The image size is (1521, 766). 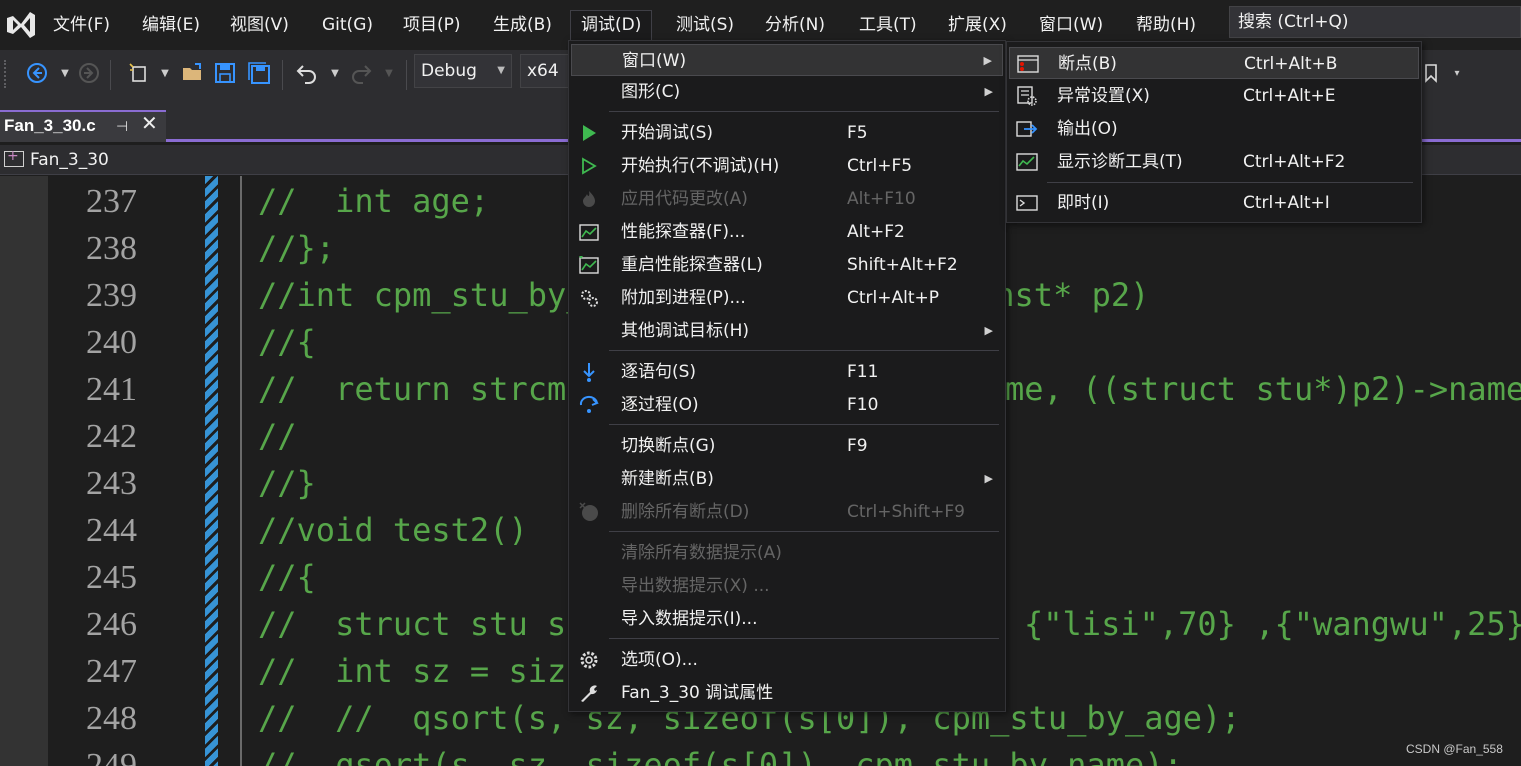 I want to click on menu-item-label: 断点(B), so click(x=1087, y=64).